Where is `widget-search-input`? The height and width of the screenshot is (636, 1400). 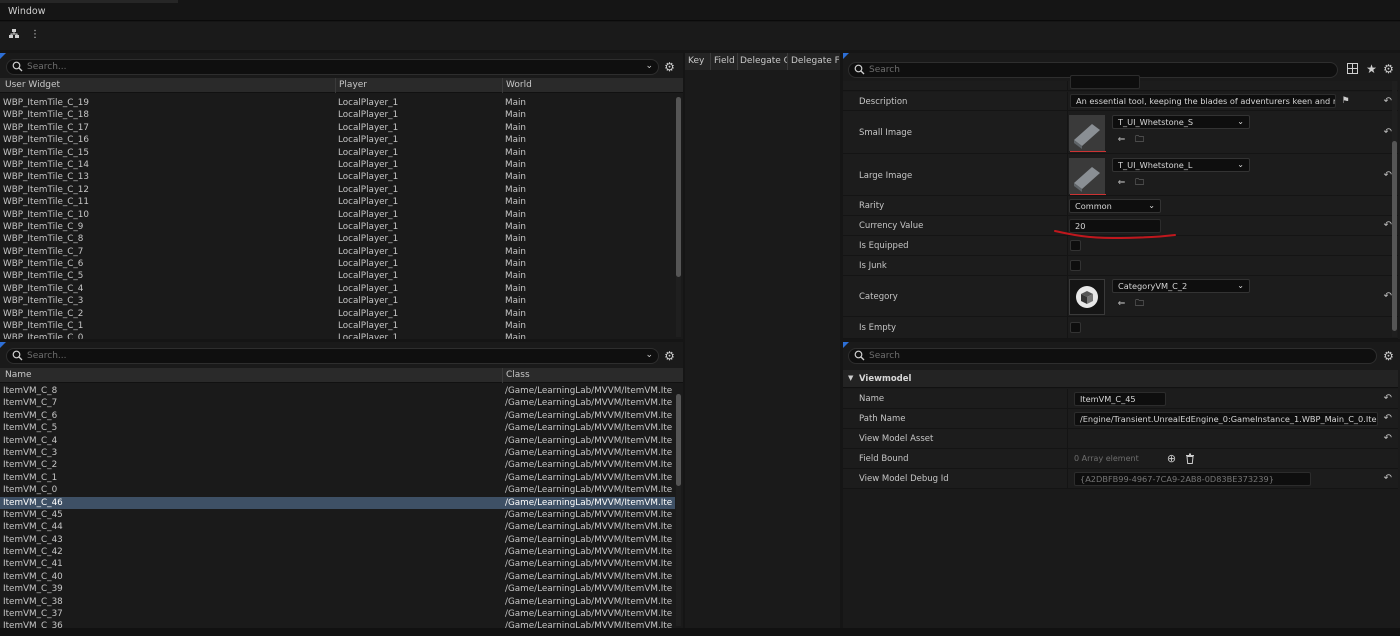
widget-search-input is located at coordinates (332, 67).